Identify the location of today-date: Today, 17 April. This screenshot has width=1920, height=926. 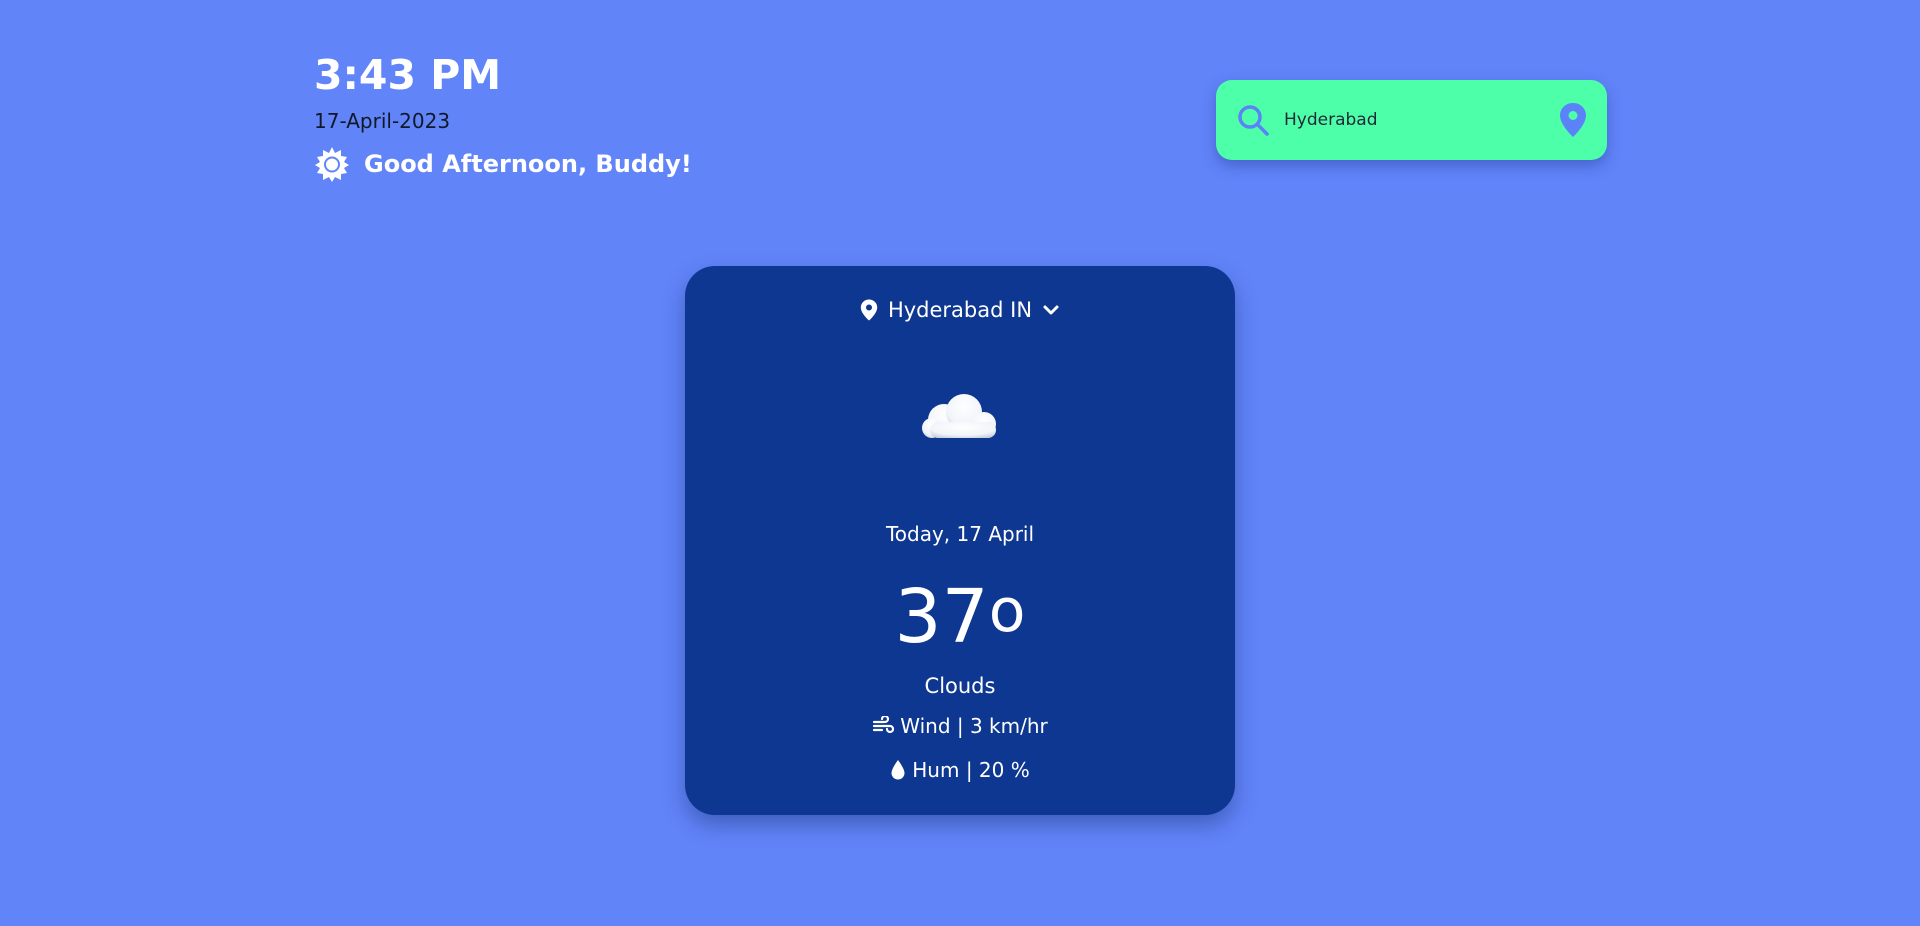
(960, 534).